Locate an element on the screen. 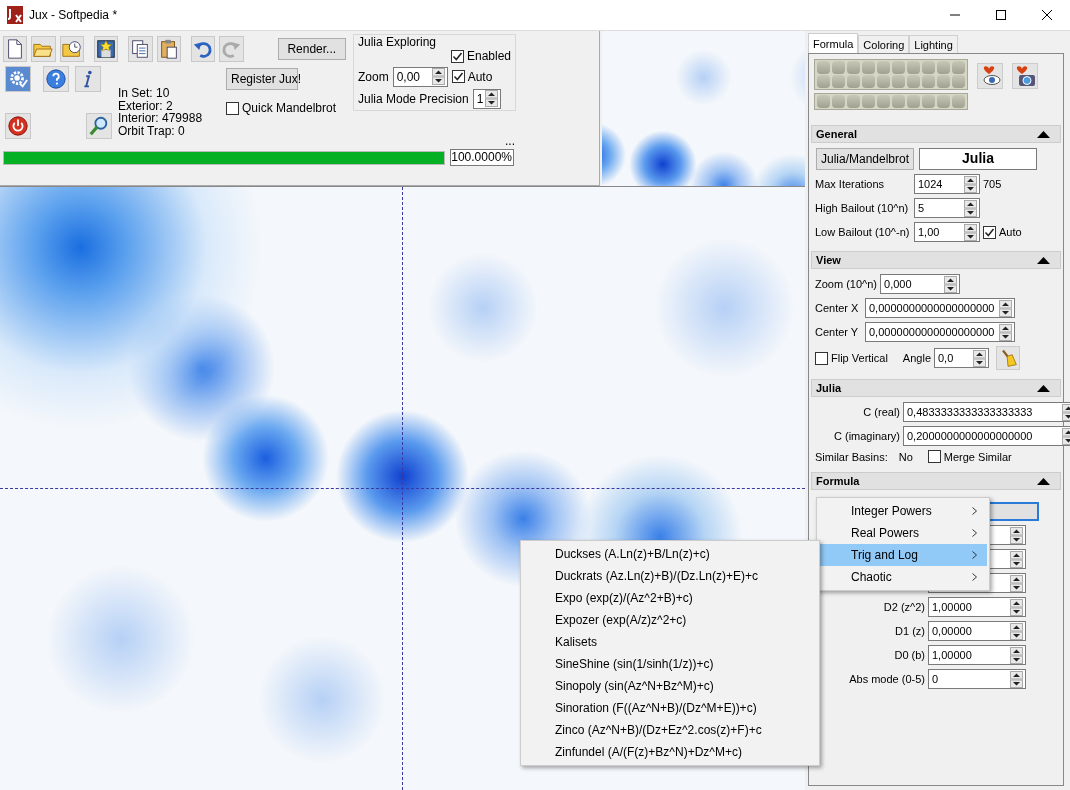 This screenshot has height=790, width=1070. field-label: D1 (z) is located at coordinates (909, 631).